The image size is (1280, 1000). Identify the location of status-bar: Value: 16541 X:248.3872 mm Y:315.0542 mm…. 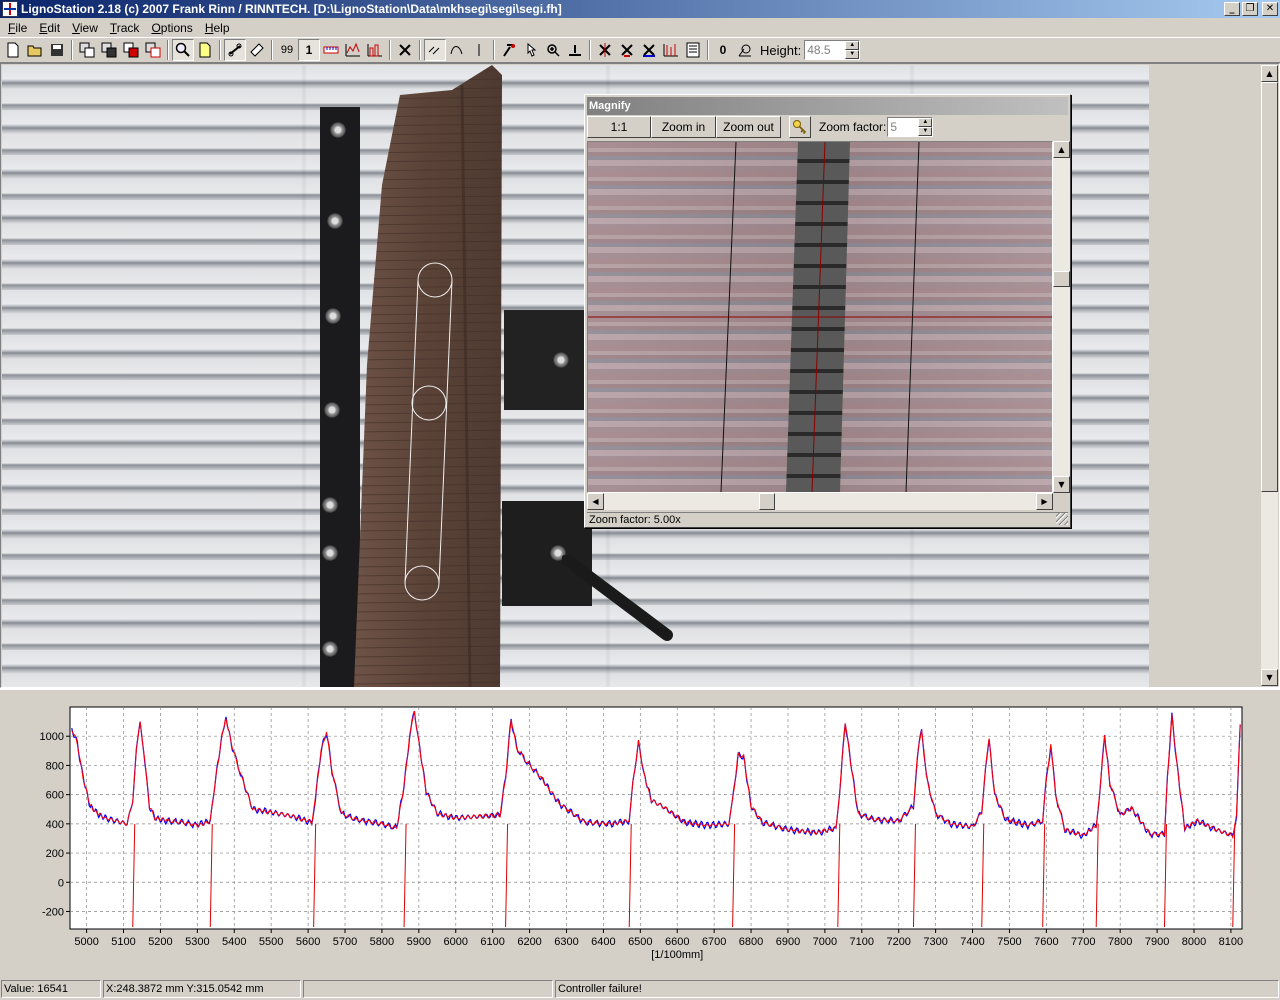
(640, 989).